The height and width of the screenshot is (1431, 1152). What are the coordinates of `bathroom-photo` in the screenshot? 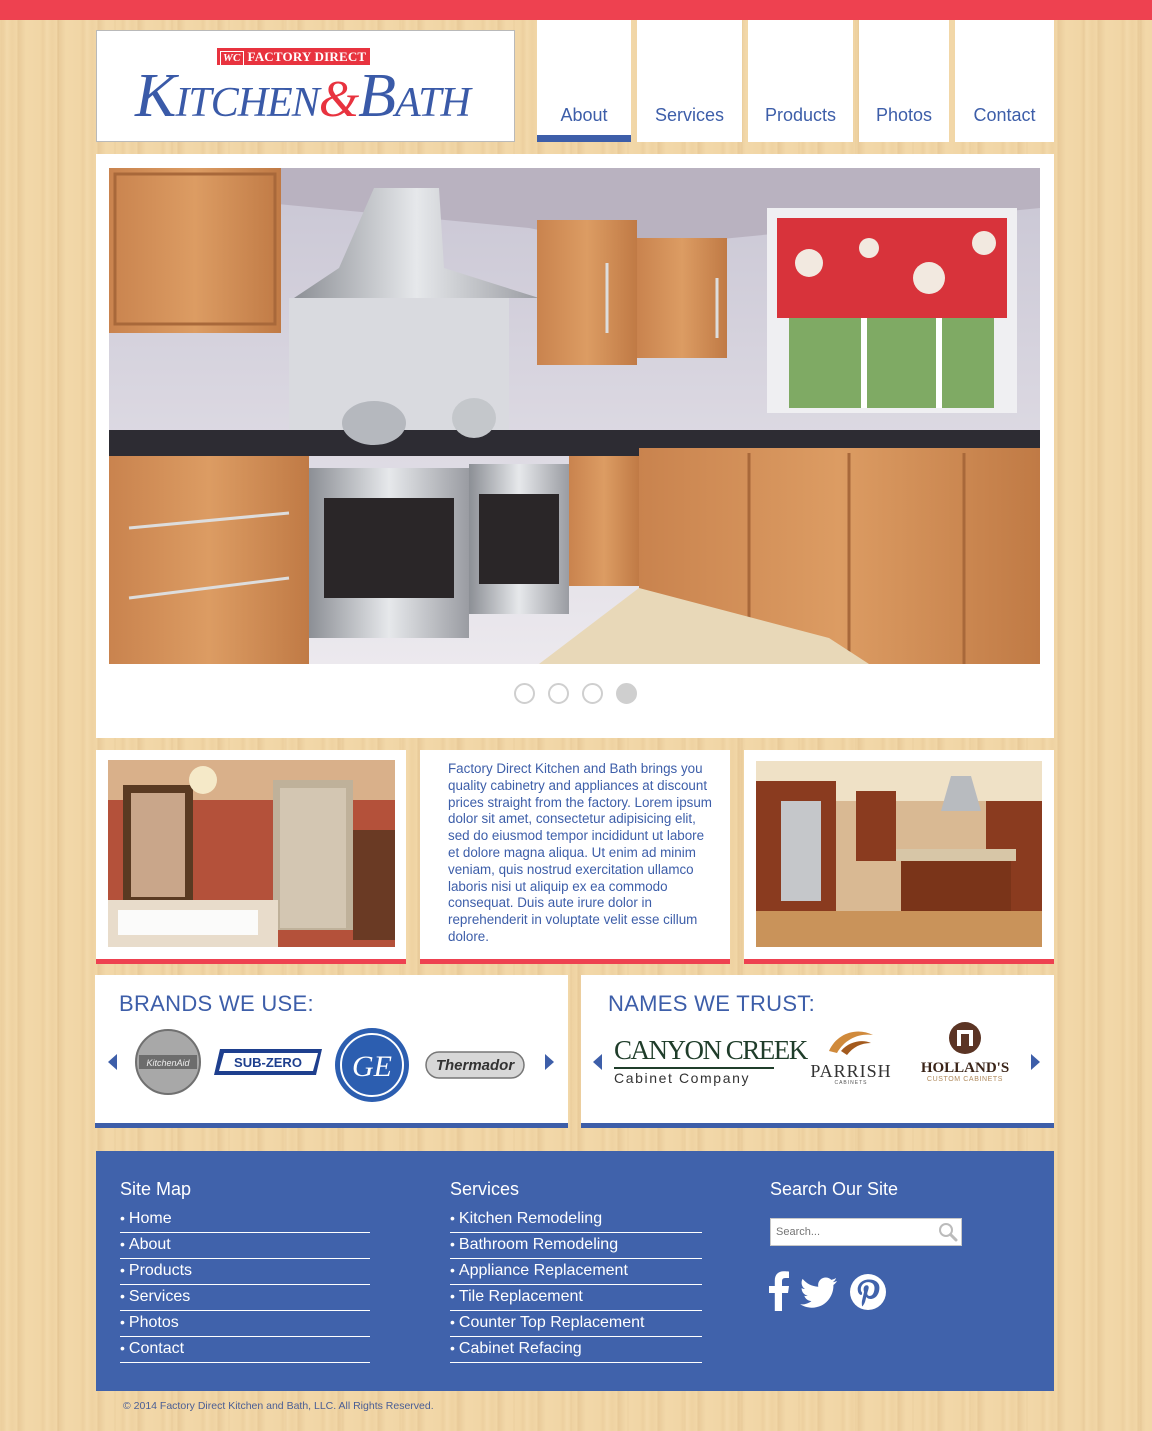 It's located at (251, 853).